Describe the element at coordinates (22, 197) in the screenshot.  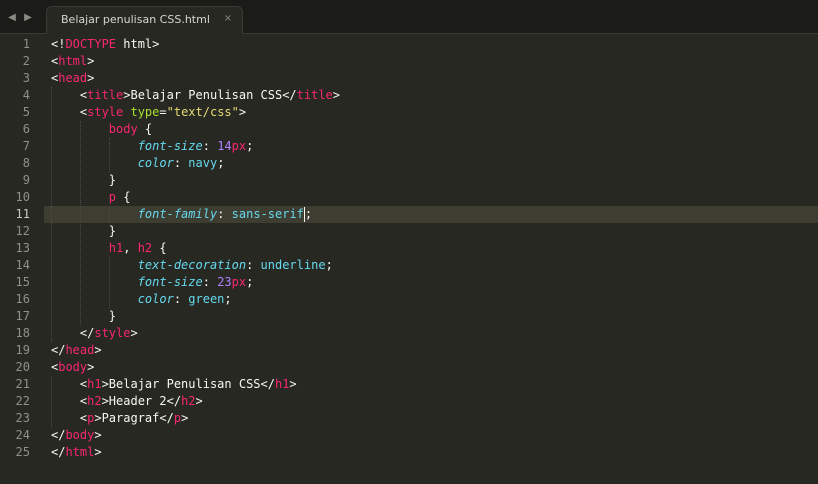
I see `line-number: 10` at that location.